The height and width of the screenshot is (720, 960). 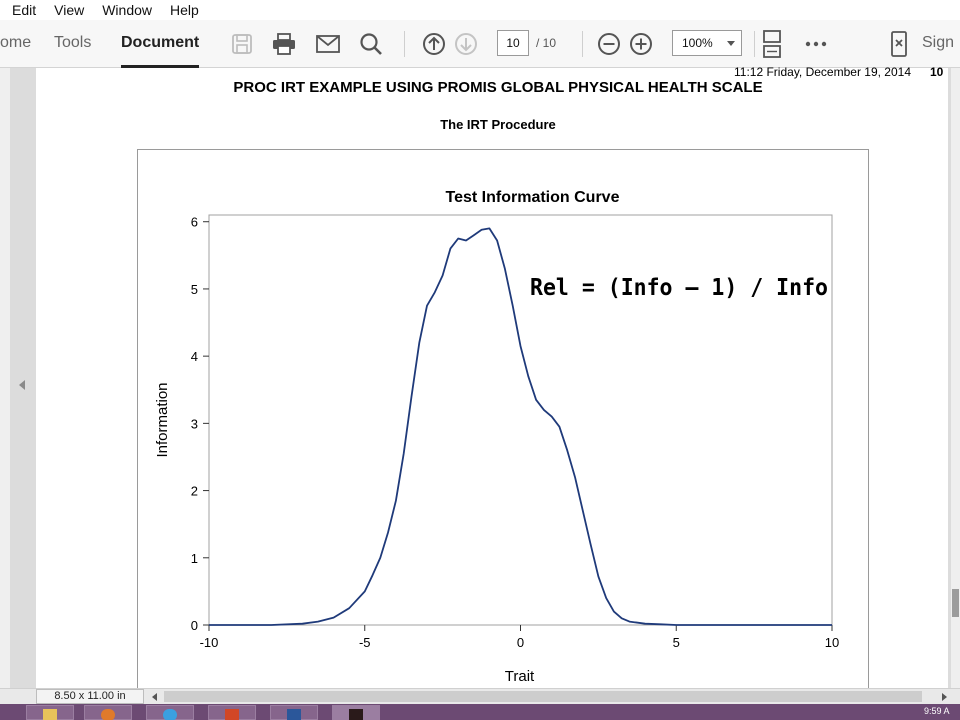 I want to click on menu-help: Help, so click(x=183, y=10).